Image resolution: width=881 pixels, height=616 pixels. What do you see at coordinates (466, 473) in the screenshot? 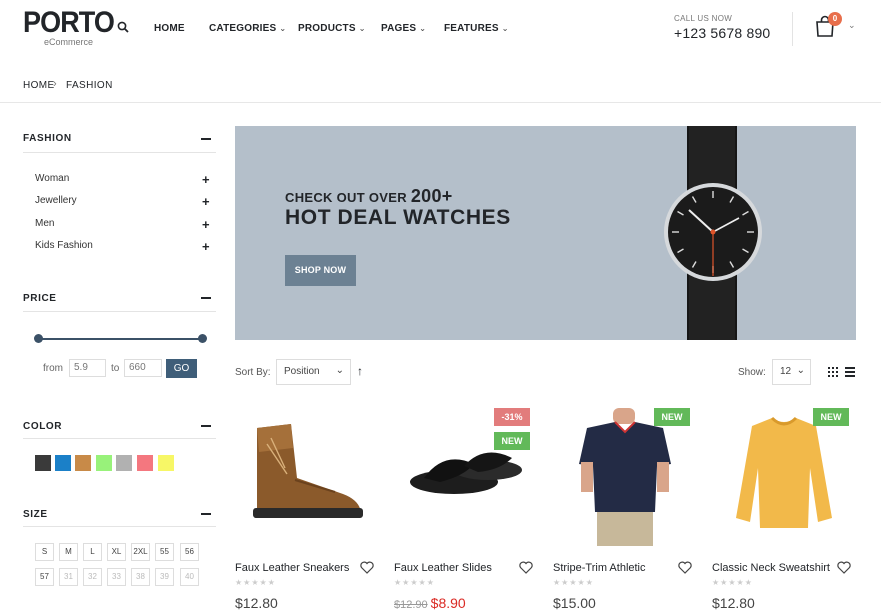
I see `slides-image` at bounding box center [466, 473].